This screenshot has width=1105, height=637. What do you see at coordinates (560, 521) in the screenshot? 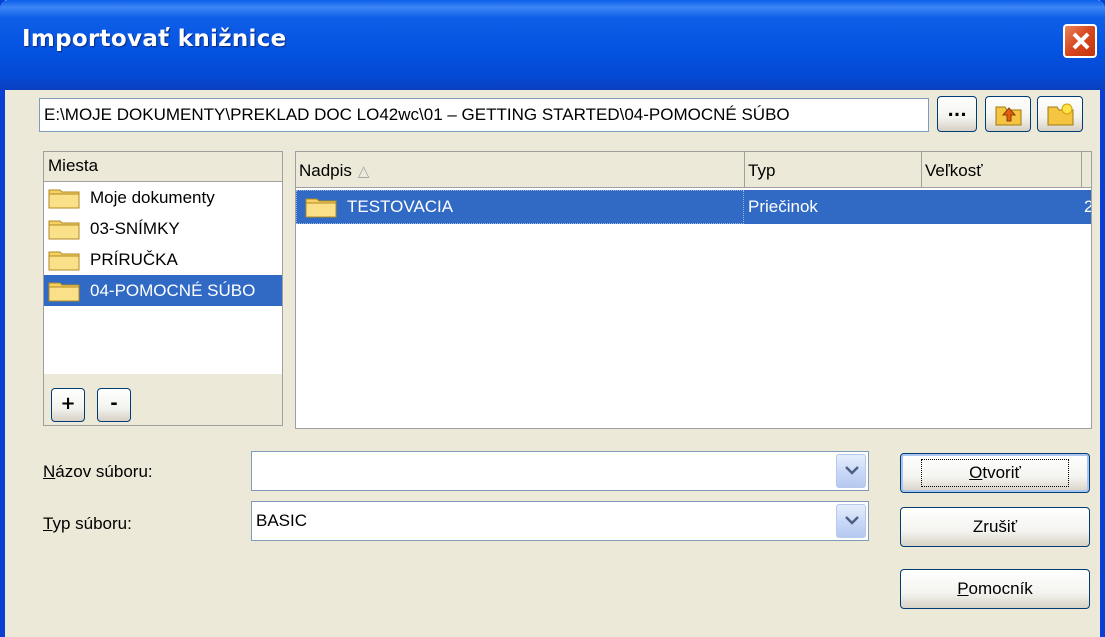
I see `filetype-combobox: BASIC` at bounding box center [560, 521].